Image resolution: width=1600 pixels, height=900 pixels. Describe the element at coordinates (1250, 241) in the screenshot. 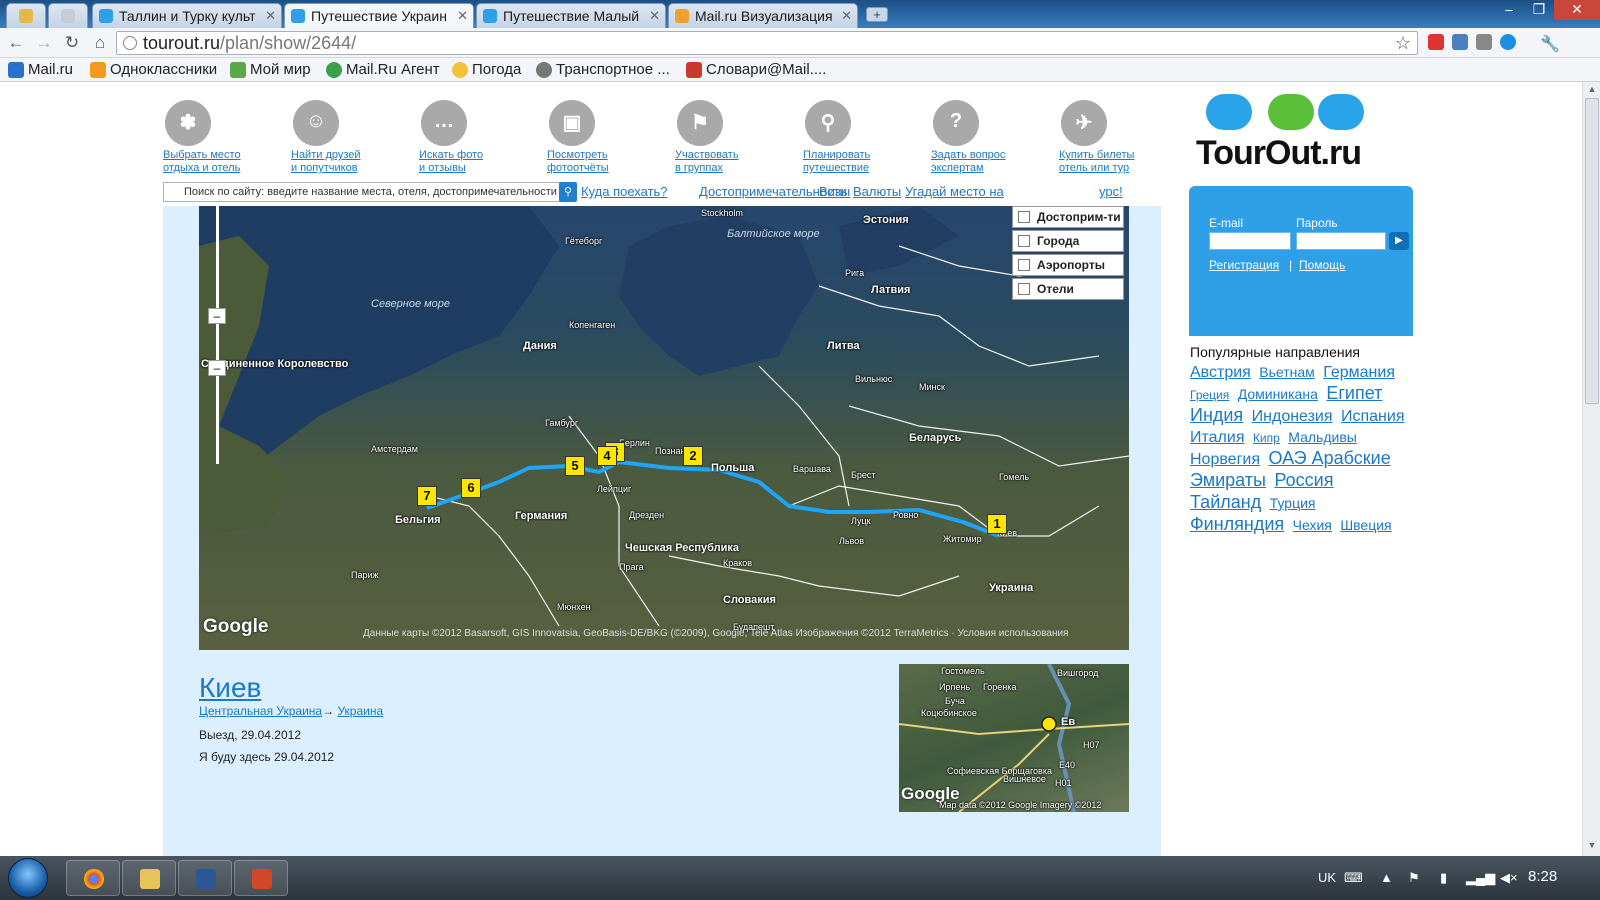

I see `email-field` at that location.